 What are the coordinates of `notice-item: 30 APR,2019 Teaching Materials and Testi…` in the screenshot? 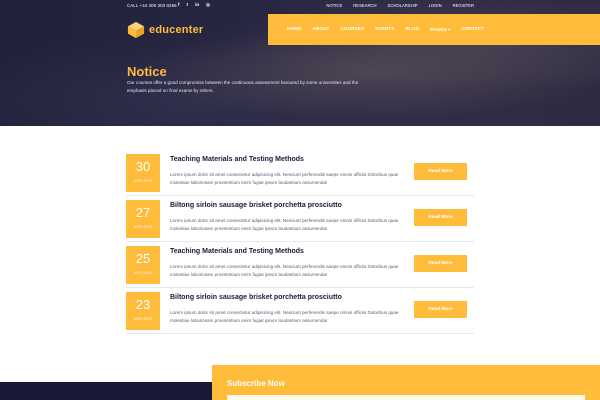 It's located at (300, 173).